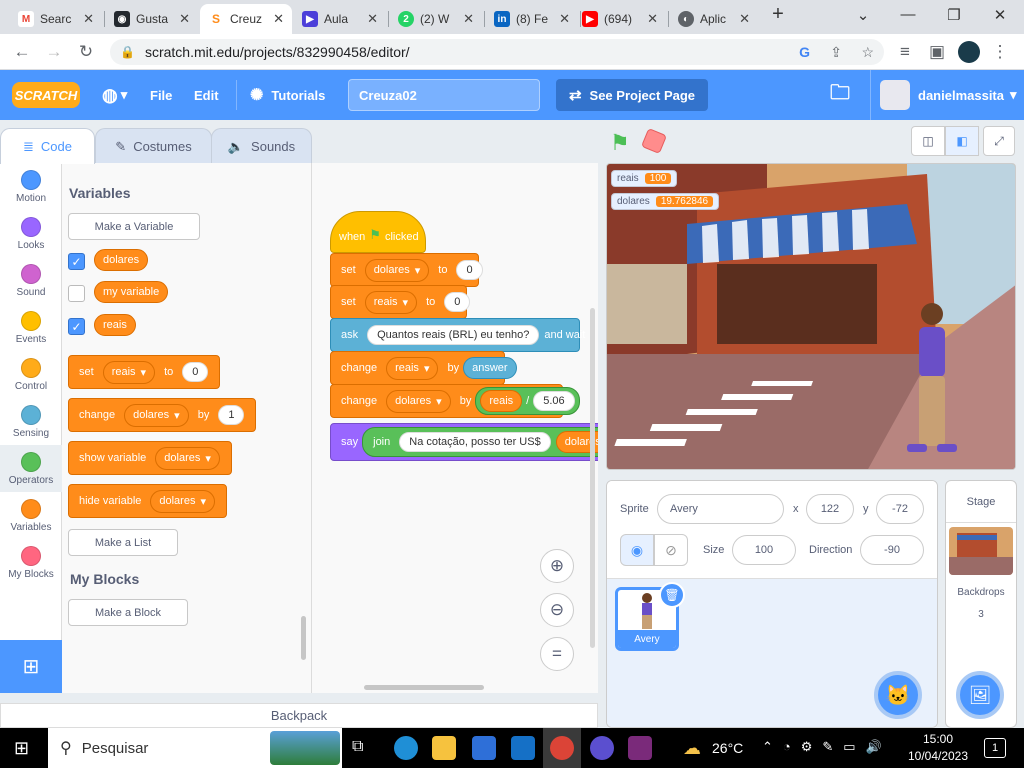 The height and width of the screenshot is (768, 1024). I want to click on tab-code: ≣ Code, so click(47, 146).